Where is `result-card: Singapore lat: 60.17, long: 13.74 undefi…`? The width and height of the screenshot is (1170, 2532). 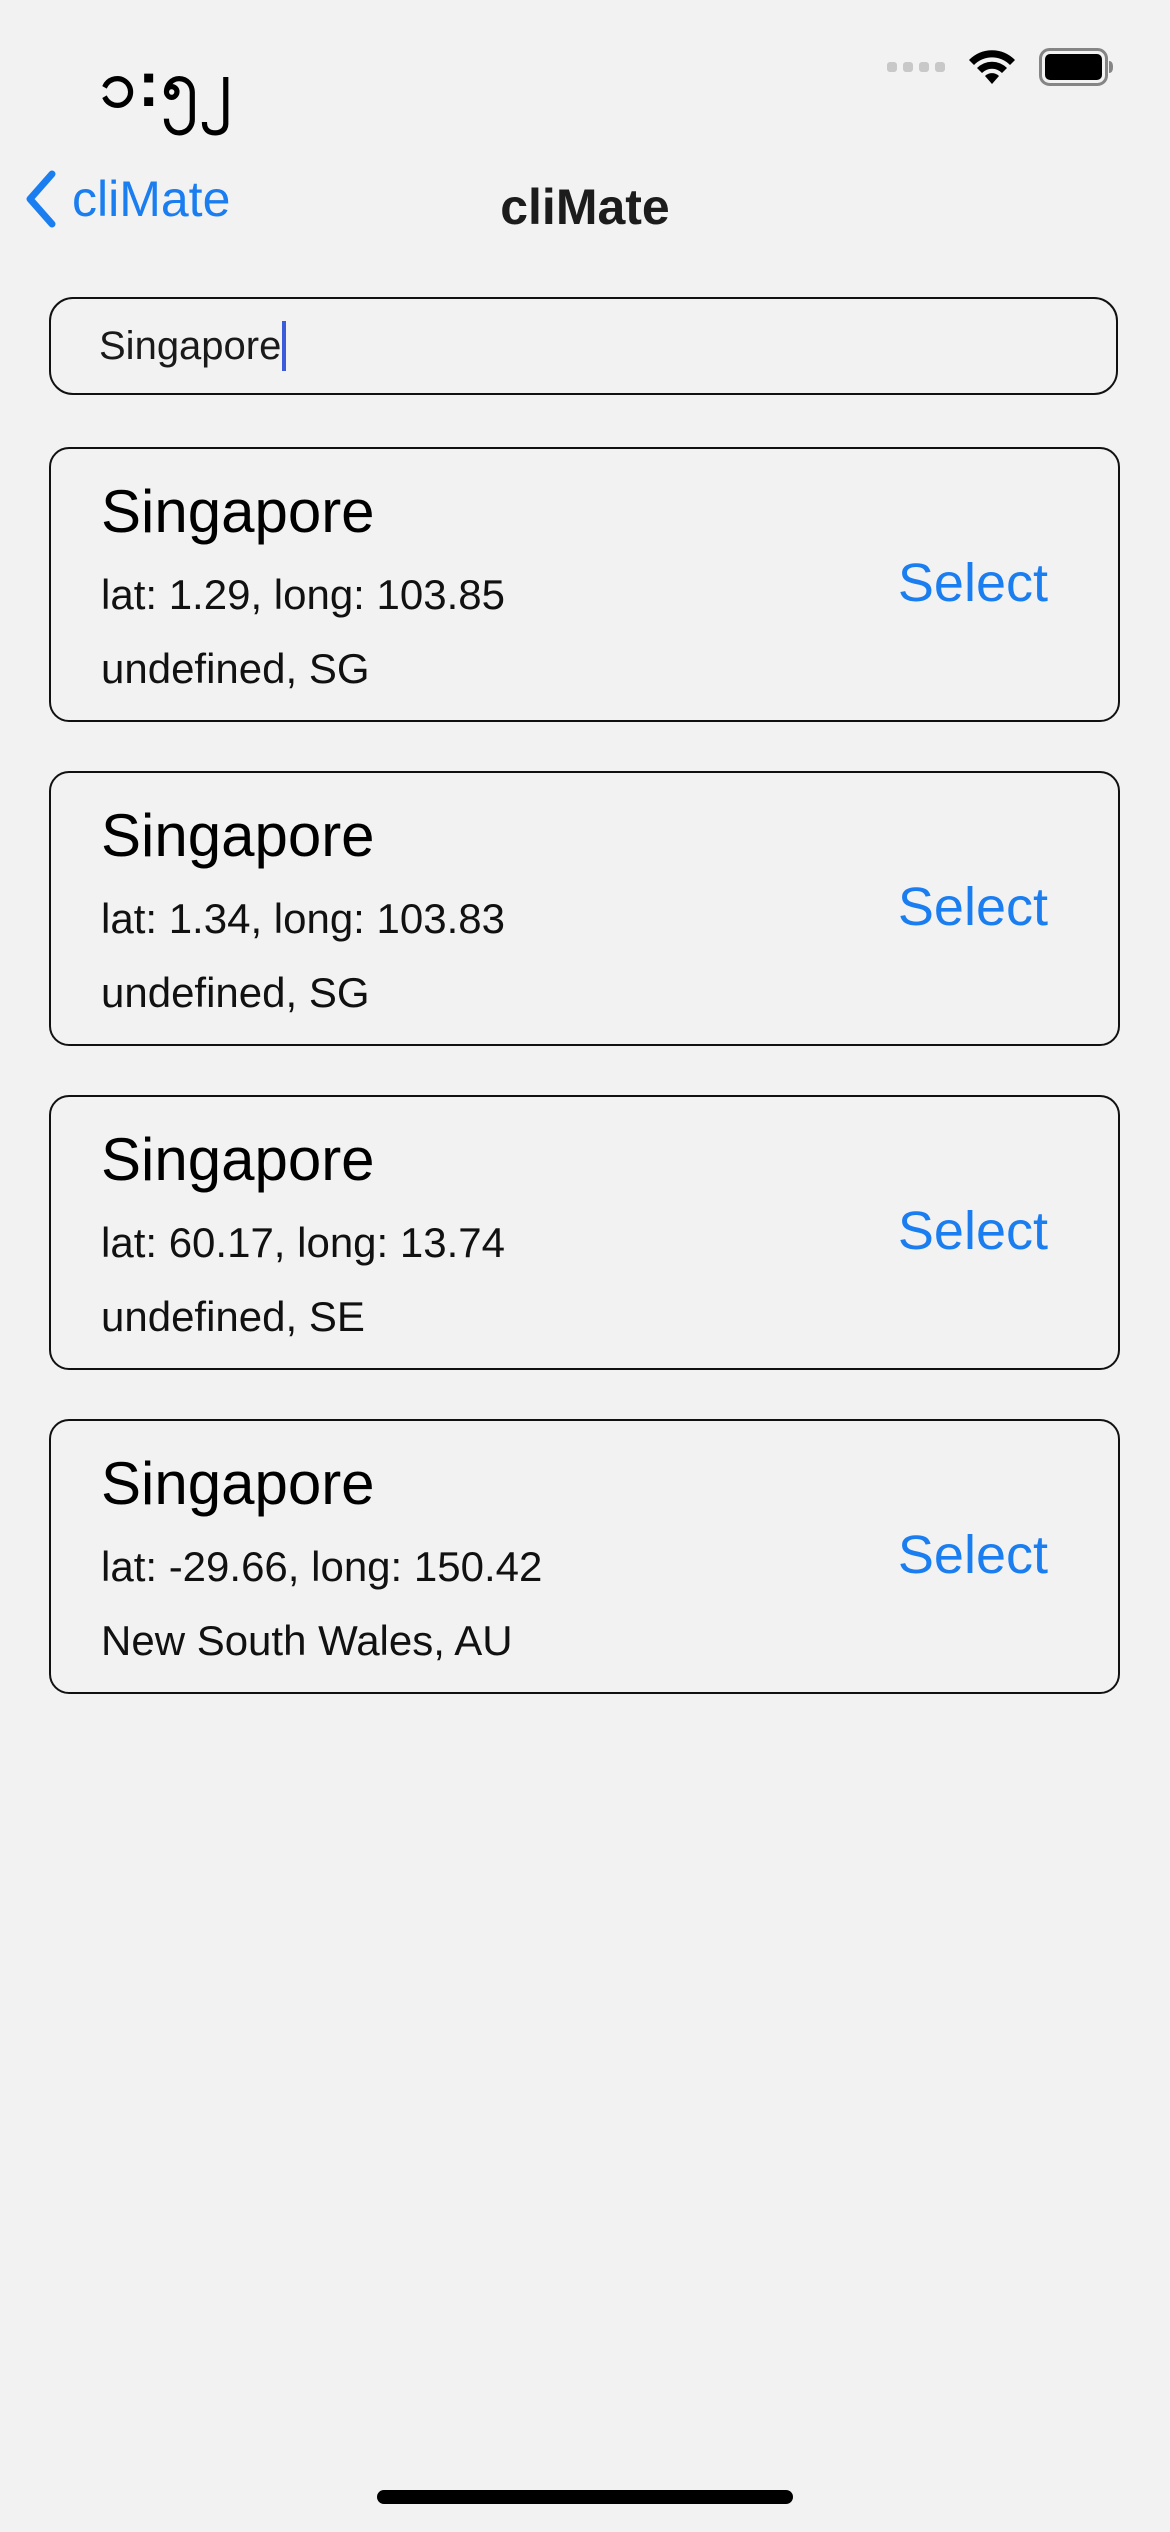 result-card: Singapore lat: 60.17, long: 13.74 undefi… is located at coordinates (584, 1232).